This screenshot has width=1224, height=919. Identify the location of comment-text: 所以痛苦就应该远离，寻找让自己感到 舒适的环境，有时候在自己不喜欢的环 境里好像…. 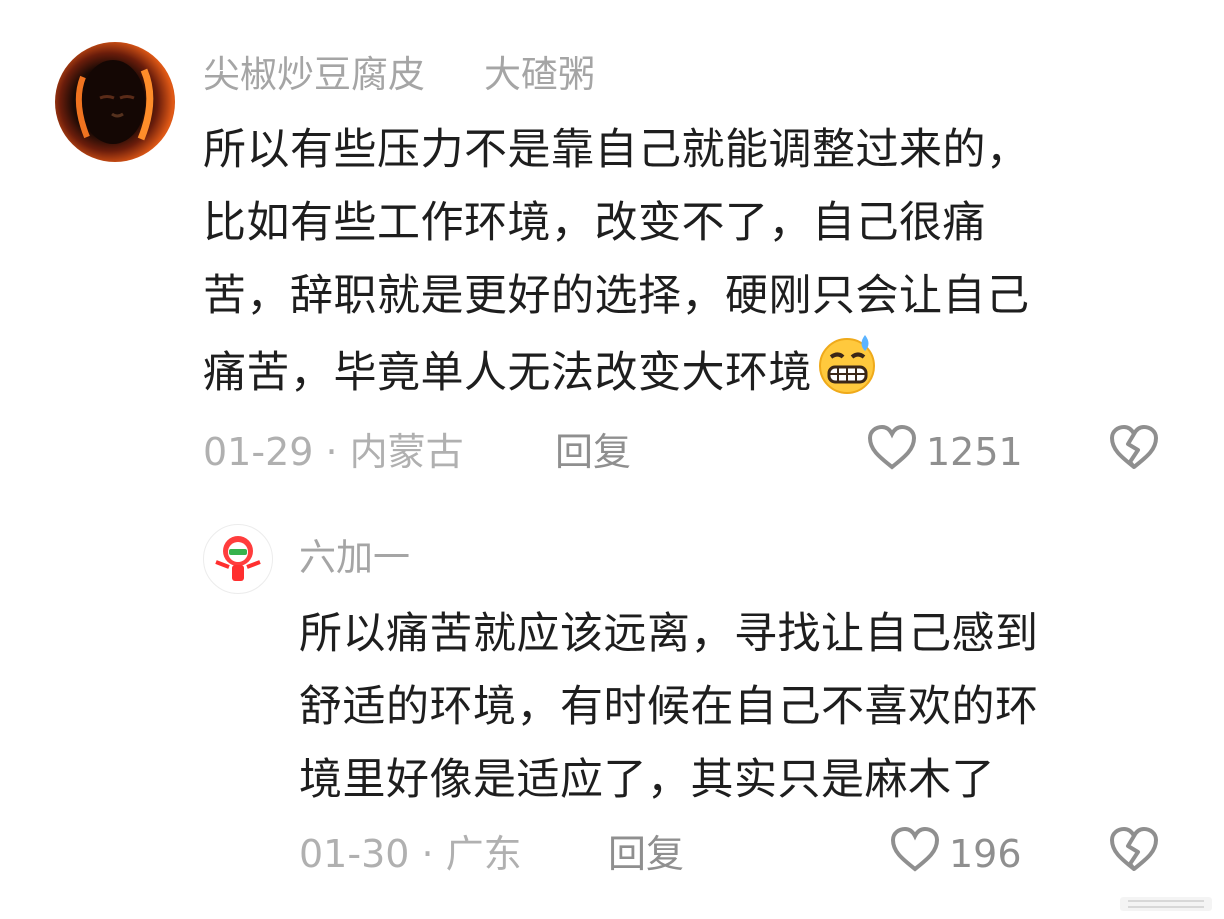
(669, 707).